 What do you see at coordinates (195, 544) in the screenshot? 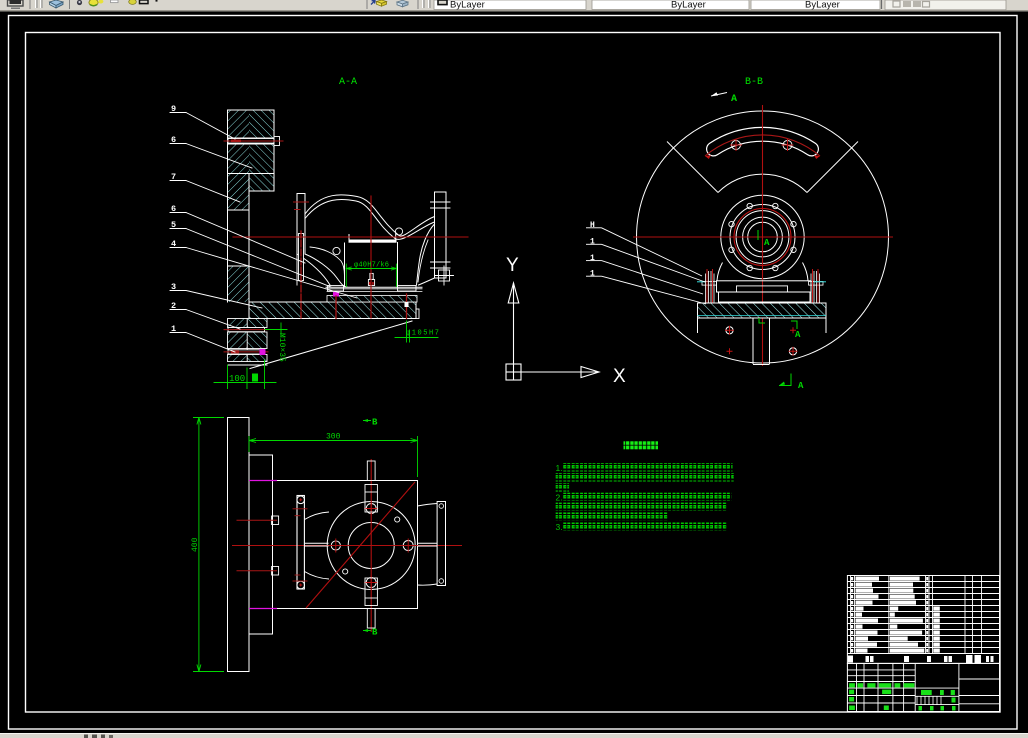
I see `svg-text: 400` at bounding box center [195, 544].